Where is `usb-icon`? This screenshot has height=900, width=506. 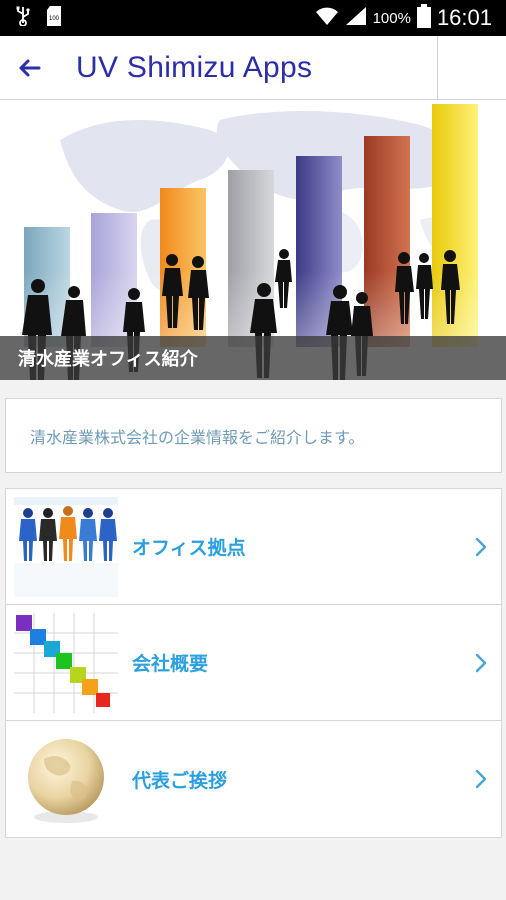 usb-icon is located at coordinates (23, 18).